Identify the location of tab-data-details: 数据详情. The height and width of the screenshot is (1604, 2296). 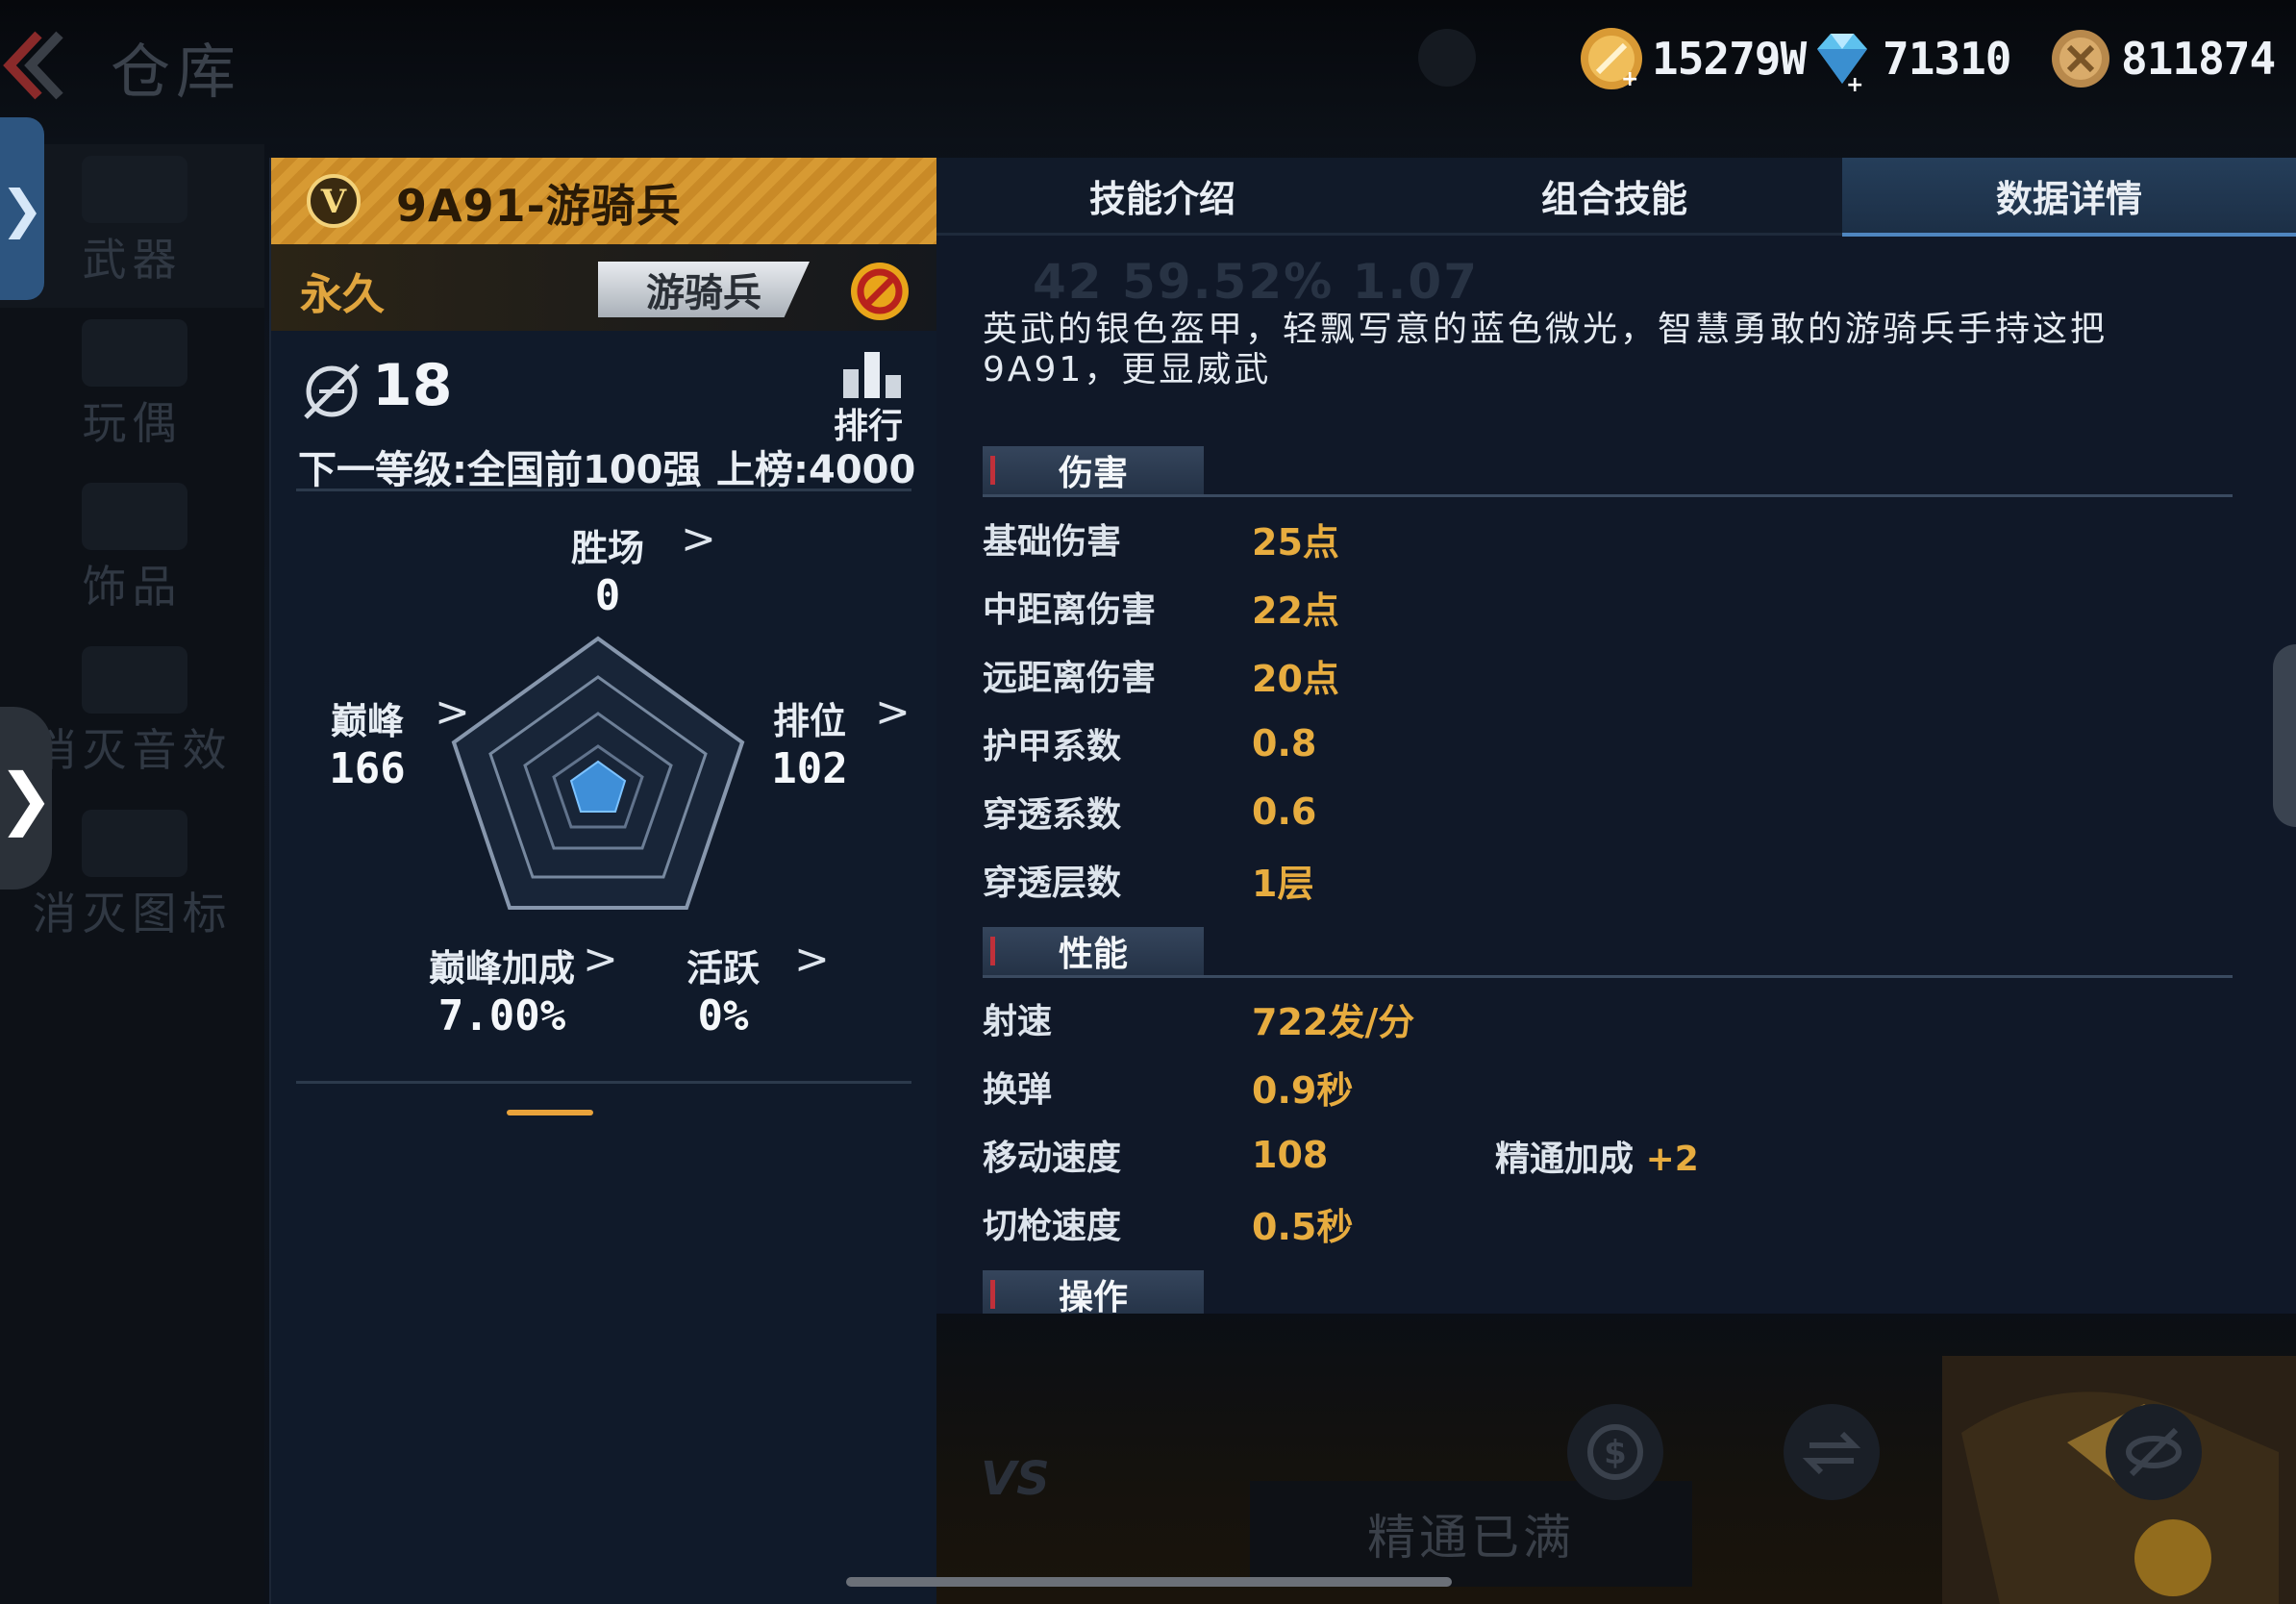
(2069, 197).